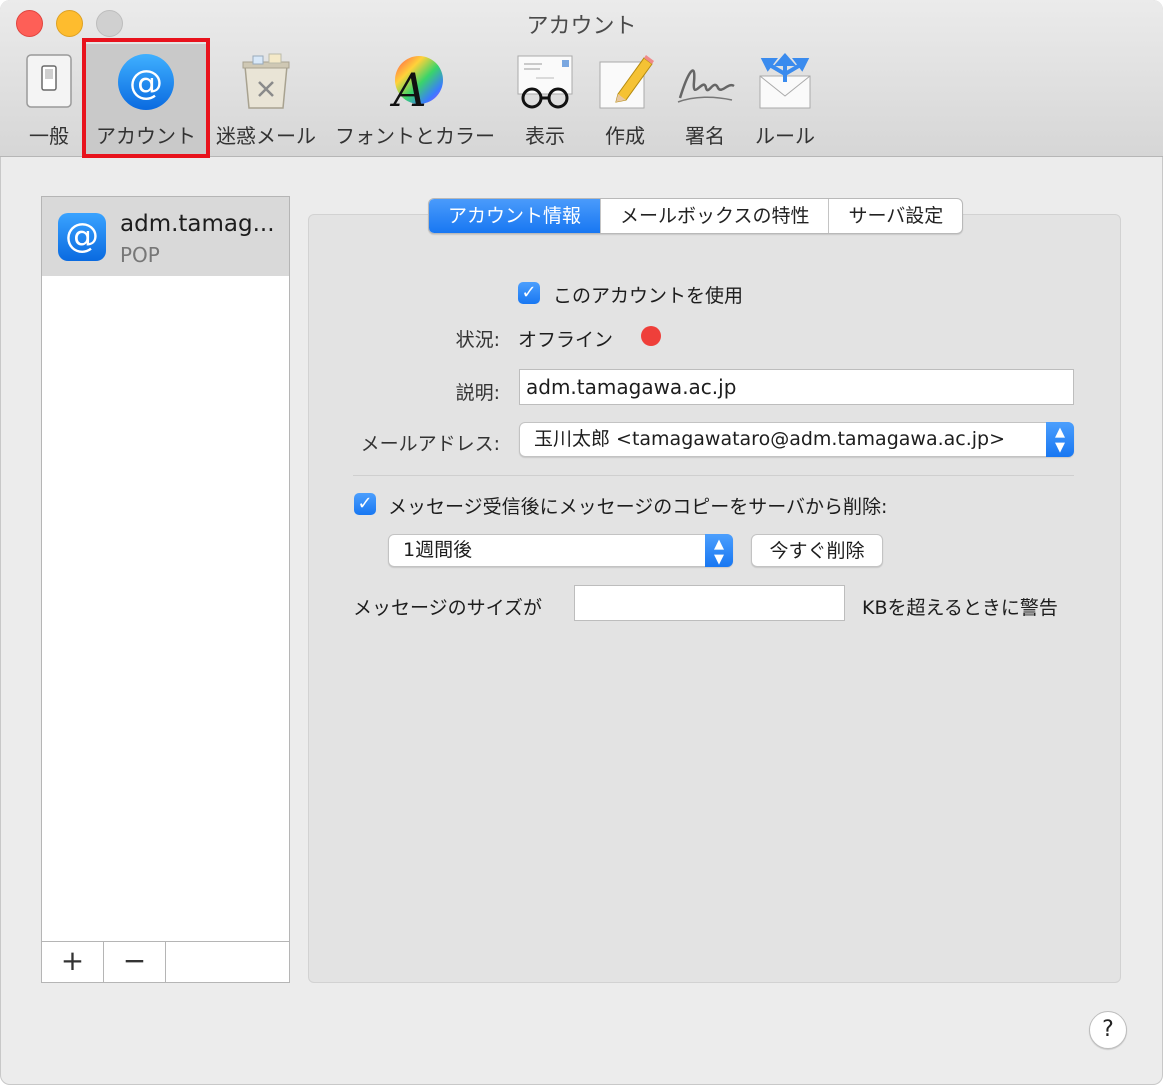 The height and width of the screenshot is (1085, 1163). What do you see at coordinates (785, 82) in the screenshot?
I see `rules-envelope-icon` at bounding box center [785, 82].